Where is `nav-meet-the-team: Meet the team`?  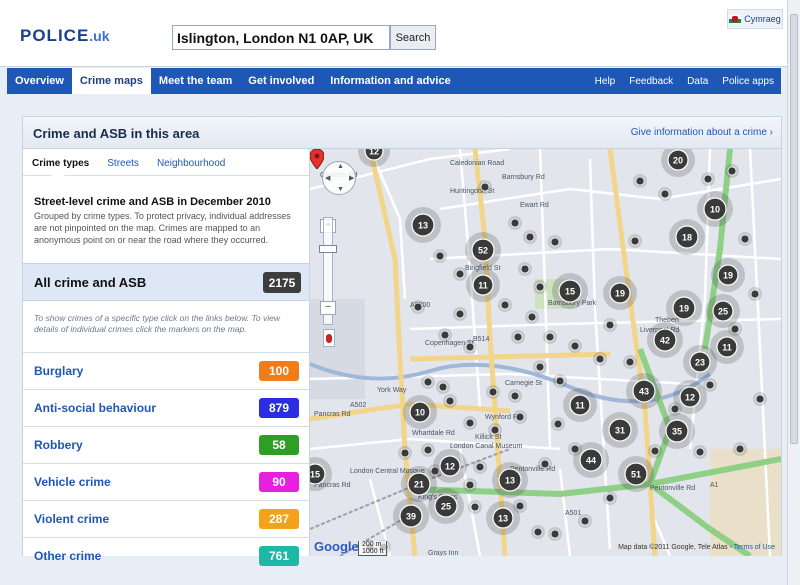
nav-meet-the-team: Meet the team is located at coordinates (195, 81).